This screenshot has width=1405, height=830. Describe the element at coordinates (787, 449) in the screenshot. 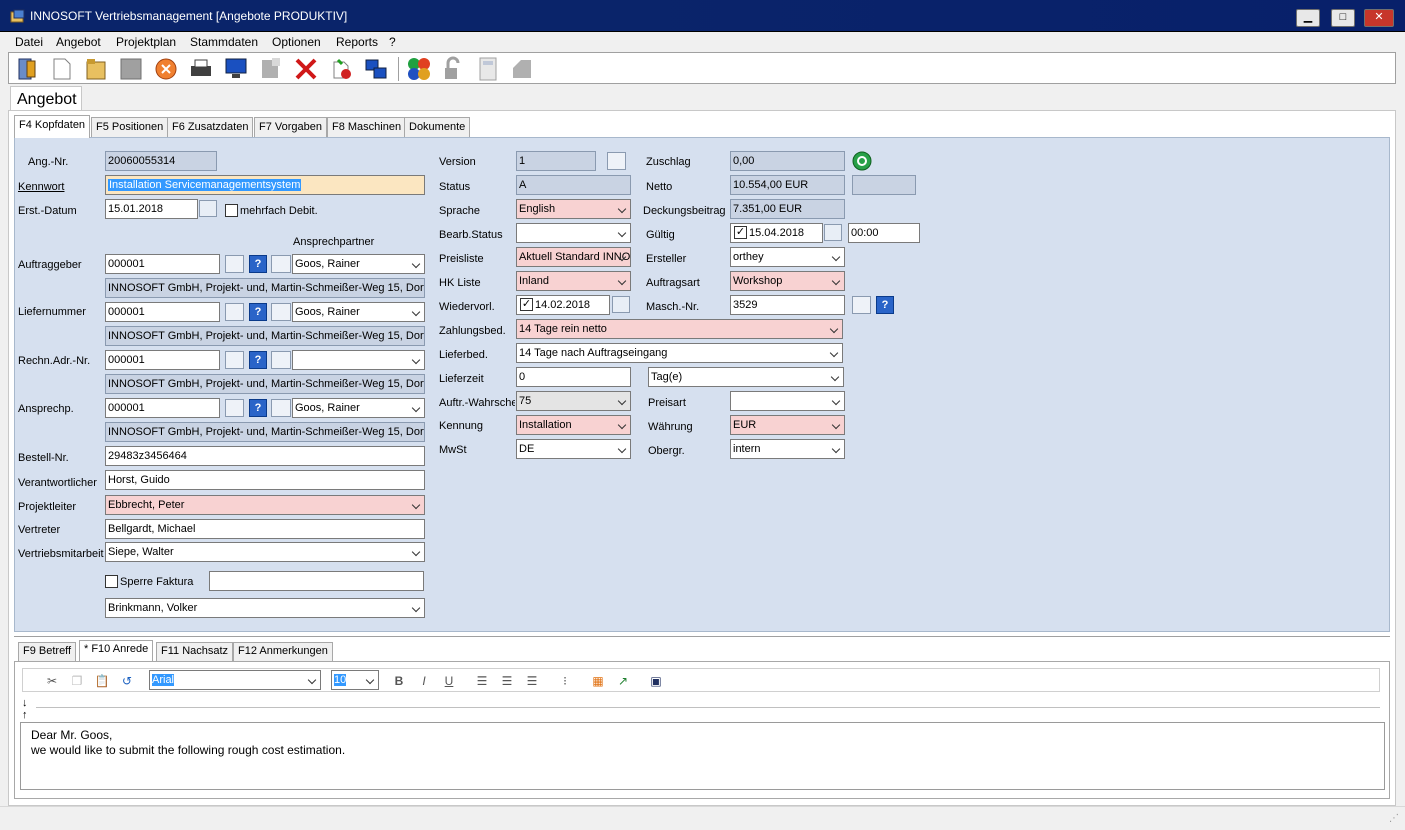

I see `obergr-select: intern` at that location.